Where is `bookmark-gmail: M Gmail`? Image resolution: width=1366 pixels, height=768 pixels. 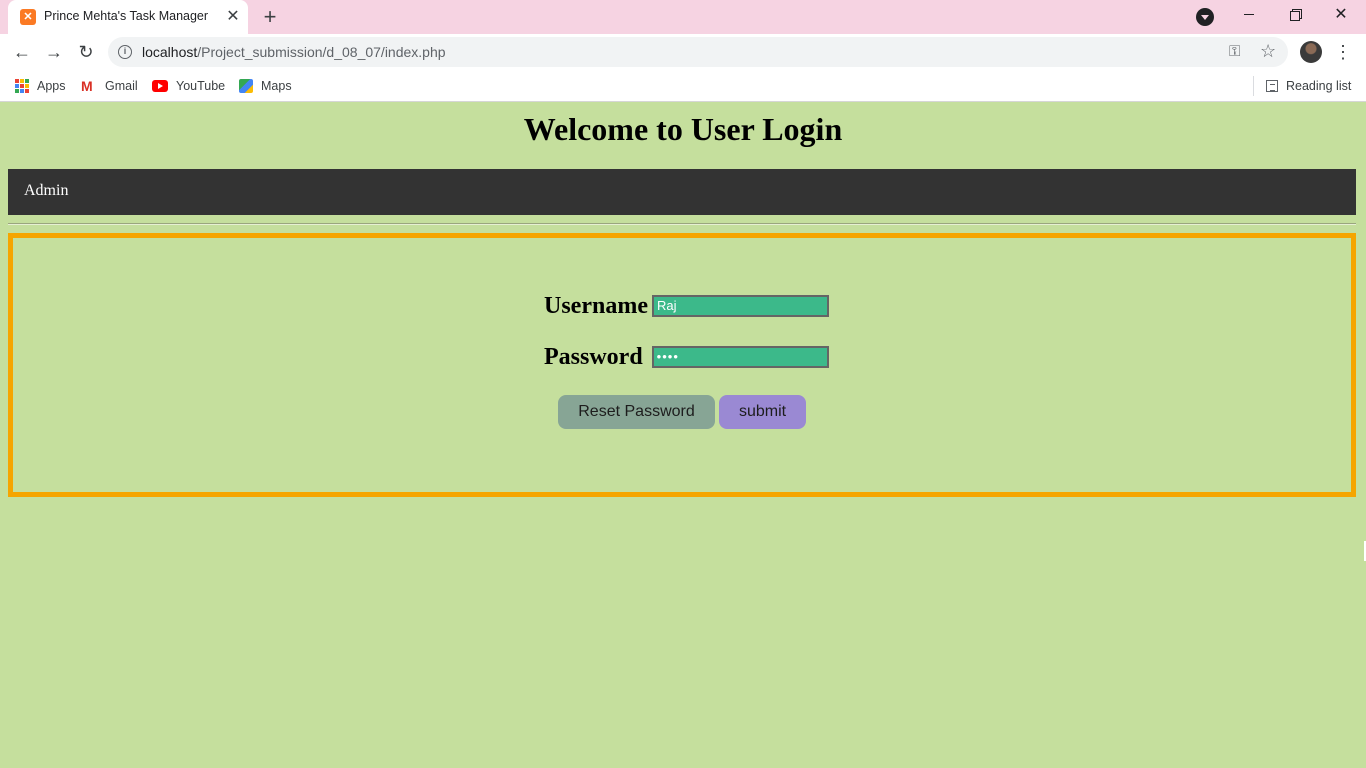 bookmark-gmail: M Gmail is located at coordinates (109, 86).